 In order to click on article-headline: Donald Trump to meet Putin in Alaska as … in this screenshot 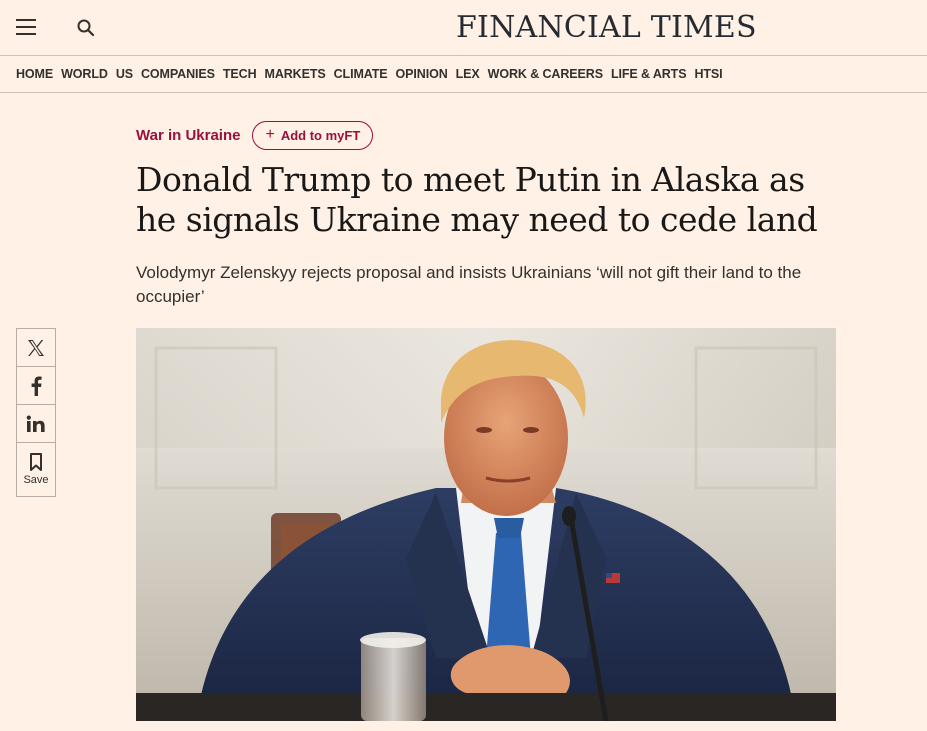, I will do `click(477, 199)`.